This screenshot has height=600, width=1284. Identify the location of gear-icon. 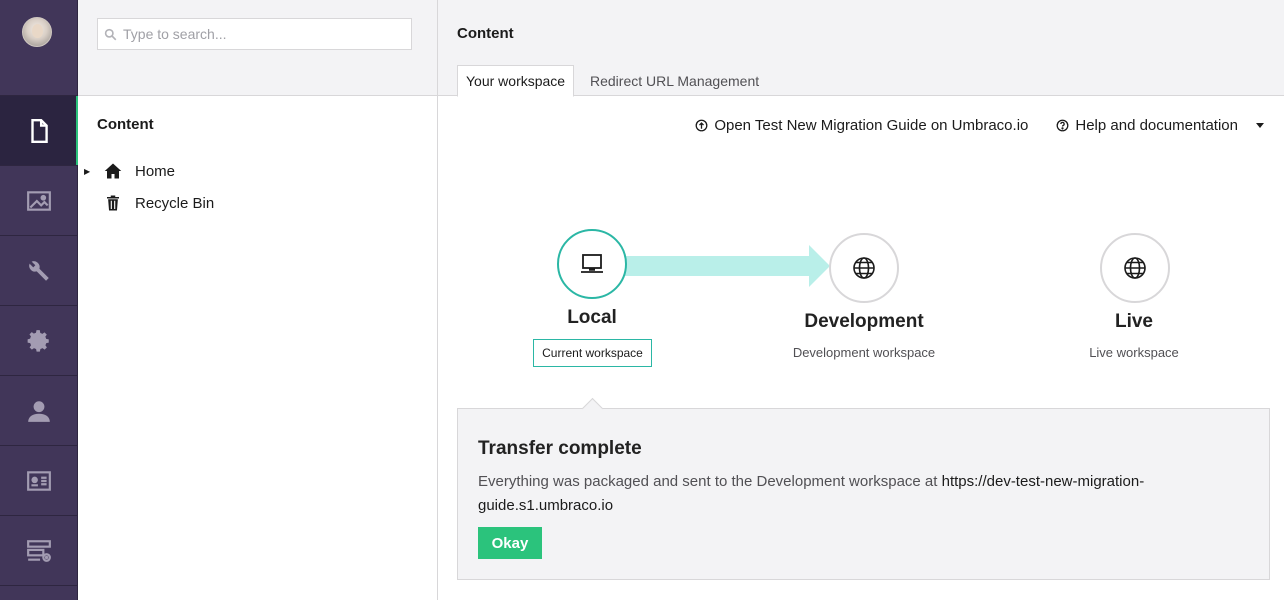
(38, 340).